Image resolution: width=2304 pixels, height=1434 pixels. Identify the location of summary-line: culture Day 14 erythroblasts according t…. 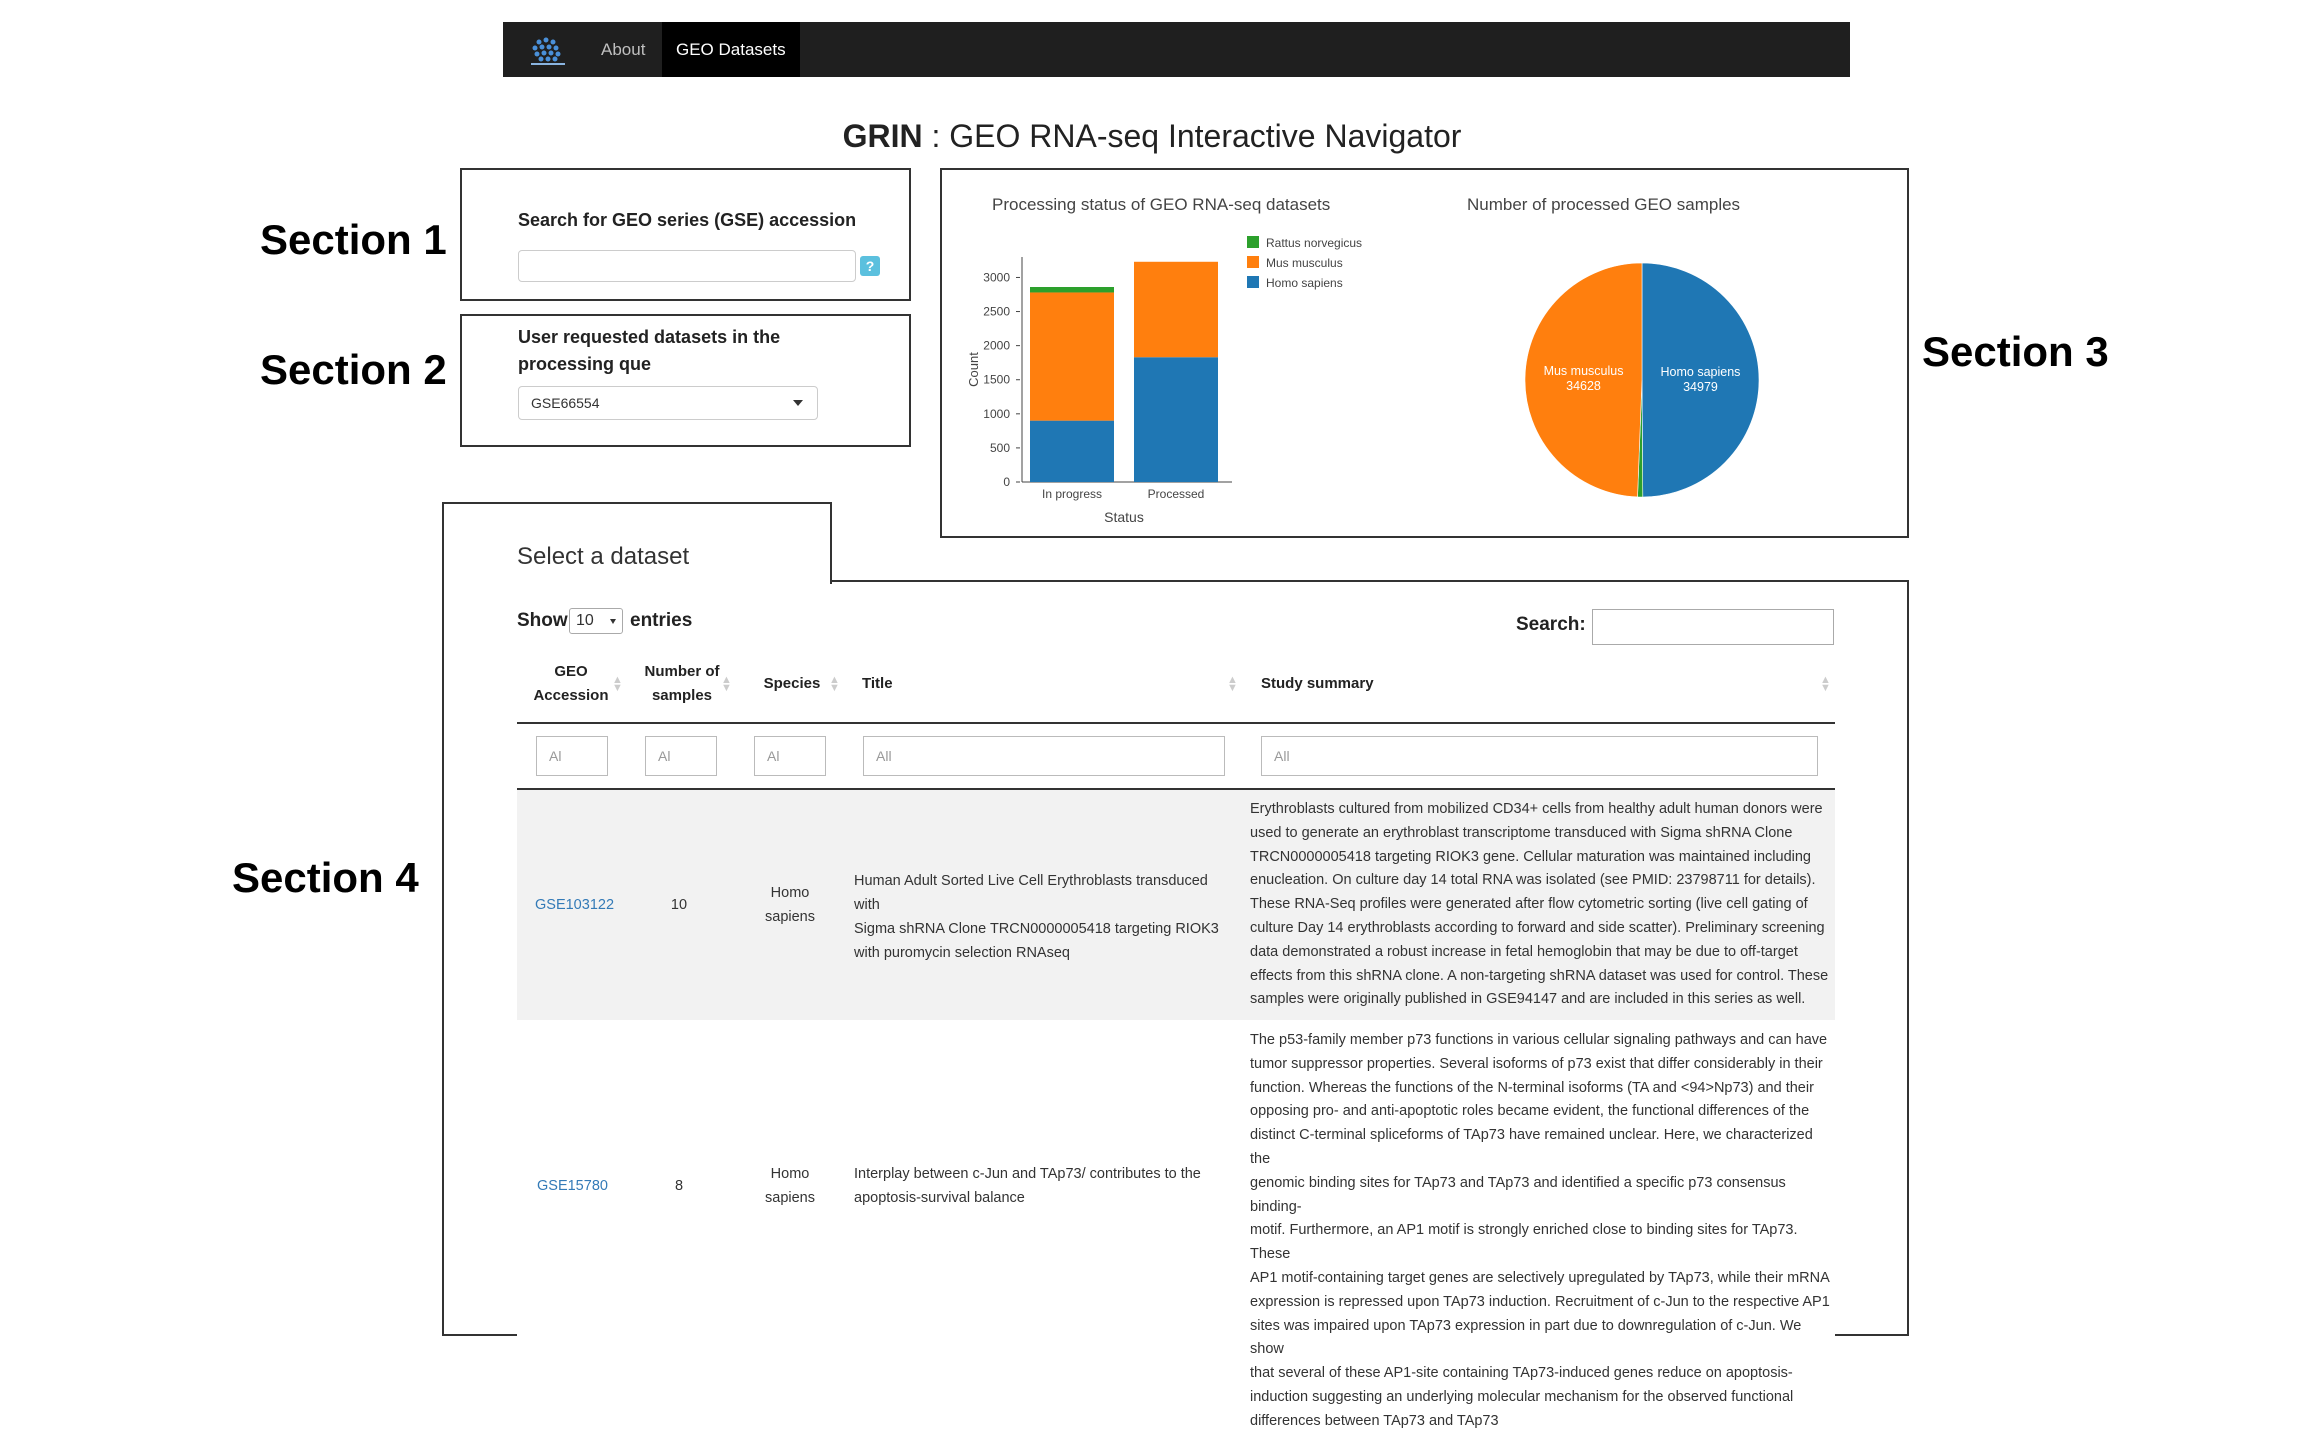
(1537, 927).